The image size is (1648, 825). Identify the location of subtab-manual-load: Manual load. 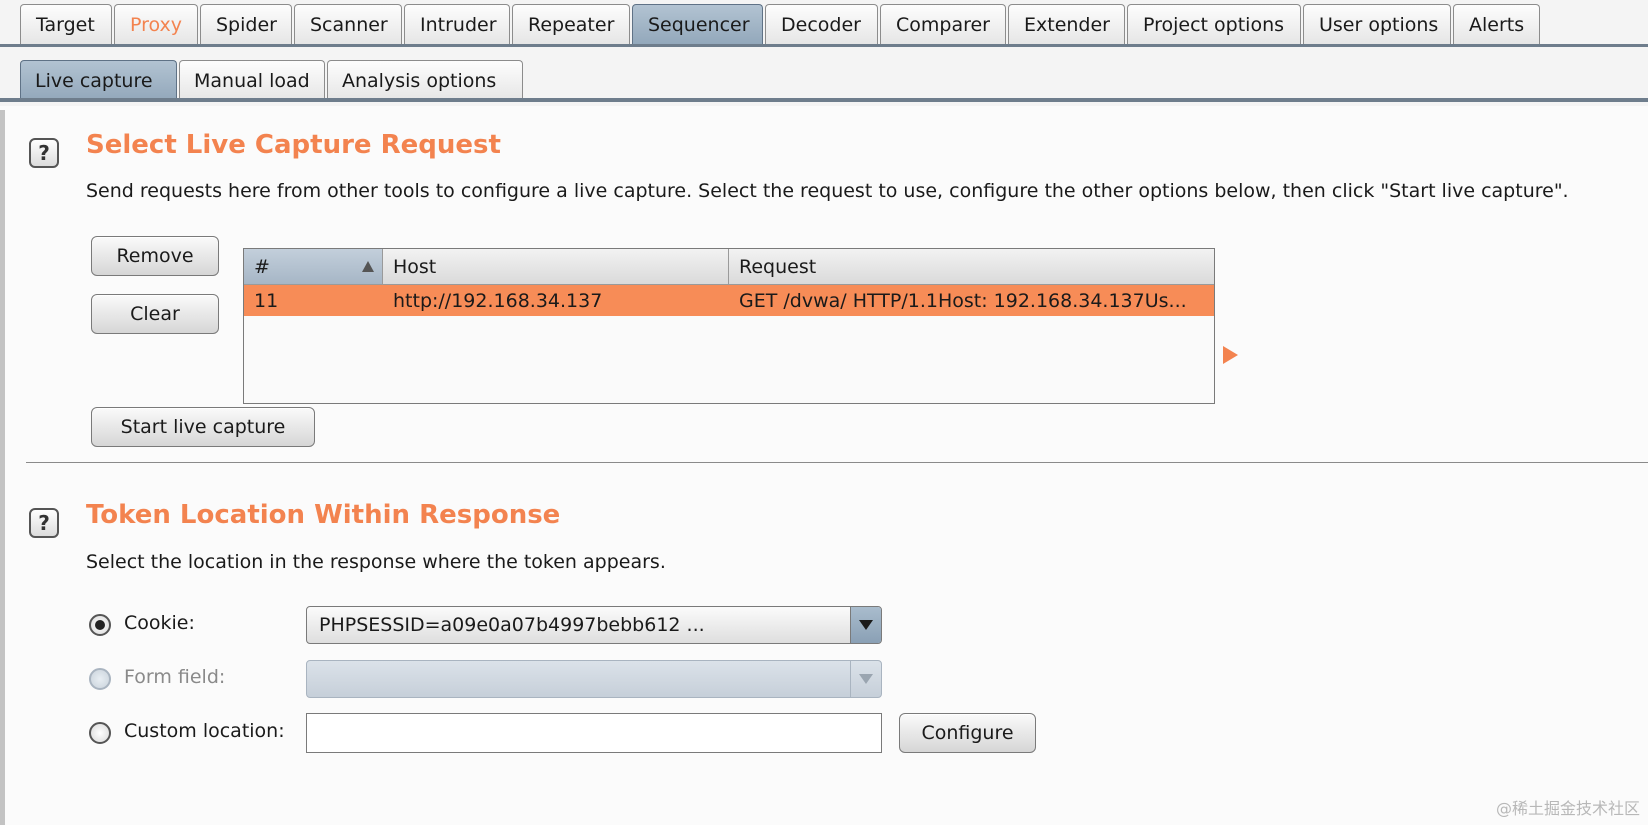
(252, 80).